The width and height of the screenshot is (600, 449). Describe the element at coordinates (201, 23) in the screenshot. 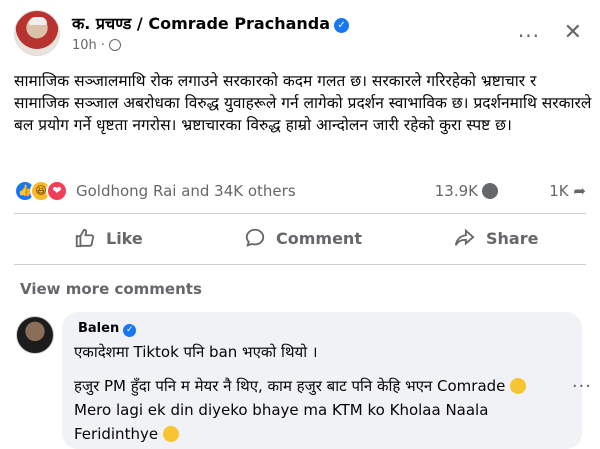

I see `author-name: क. प्रचण्ड / Comrade Prachanda` at that location.